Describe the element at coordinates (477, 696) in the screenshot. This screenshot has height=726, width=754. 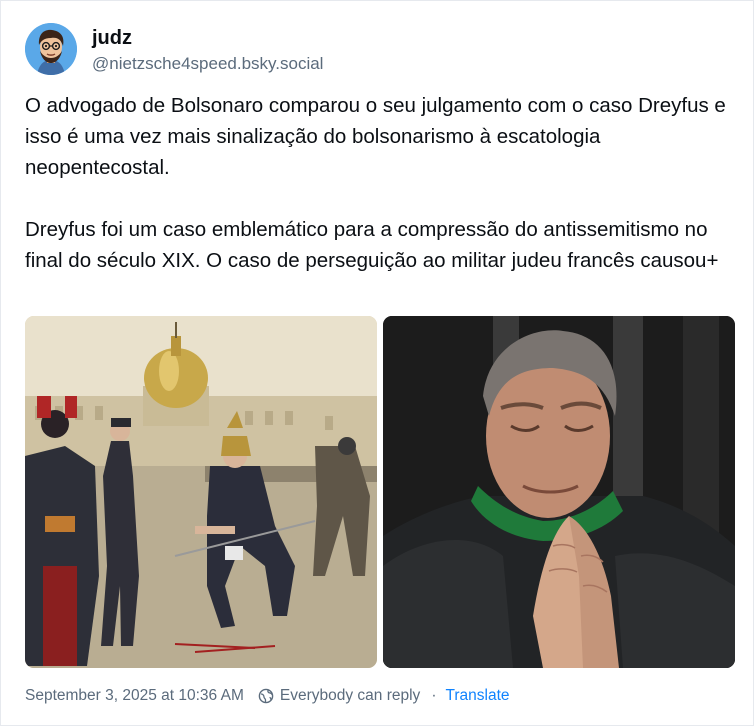
I see `translate-link: Translate` at that location.